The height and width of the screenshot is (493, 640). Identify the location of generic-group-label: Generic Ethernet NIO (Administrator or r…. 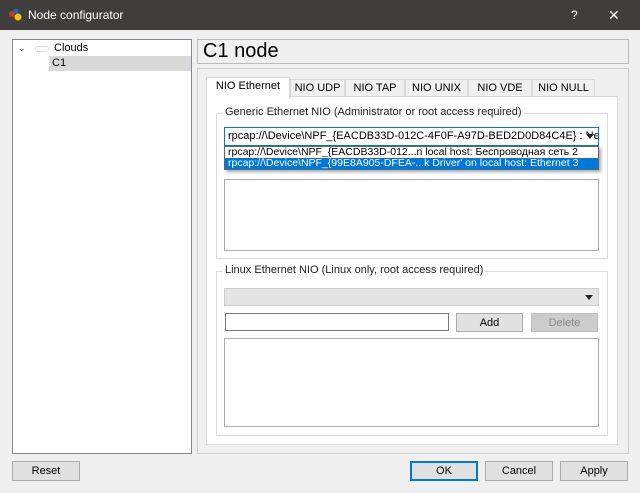
(373, 112).